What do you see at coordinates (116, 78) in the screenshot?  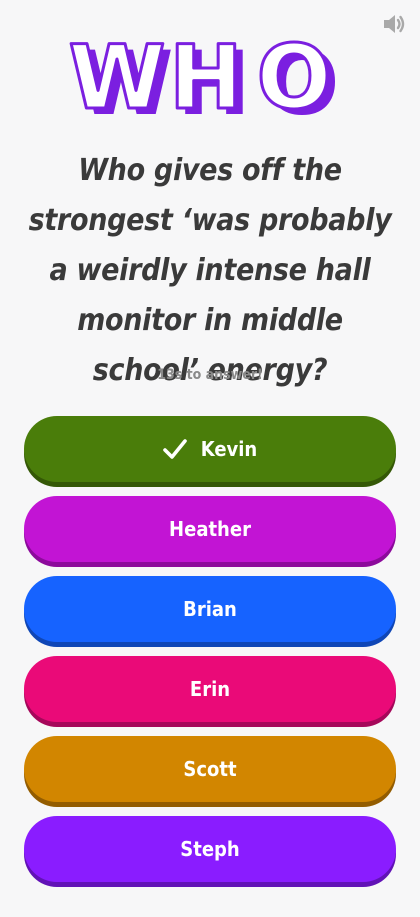 I see `logo-letter-w: W` at bounding box center [116, 78].